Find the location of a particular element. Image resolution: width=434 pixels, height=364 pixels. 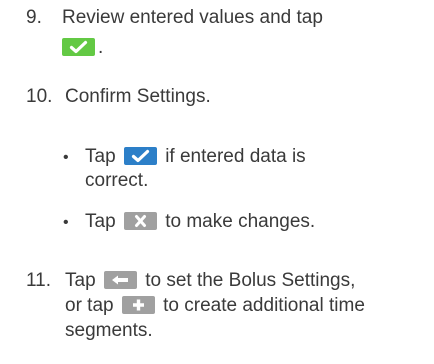

bullet-item-confirm-continuation: correct. is located at coordinates (116, 180).